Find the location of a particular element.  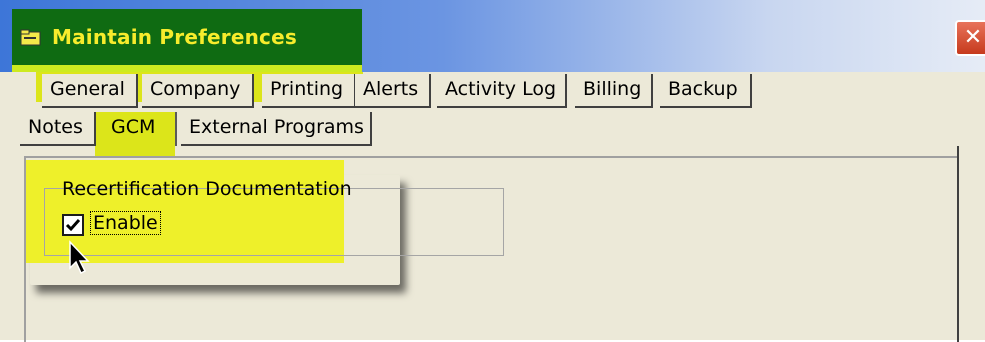

close-icon: ✕ is located at coordinates (973, 37).